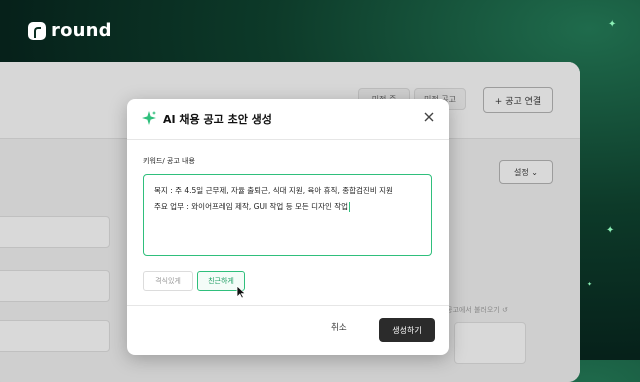  What do you see at coordinates (149, 118) in the screenshot?
I see `ai-sparkle-icon` at bounding box center [149, 118].